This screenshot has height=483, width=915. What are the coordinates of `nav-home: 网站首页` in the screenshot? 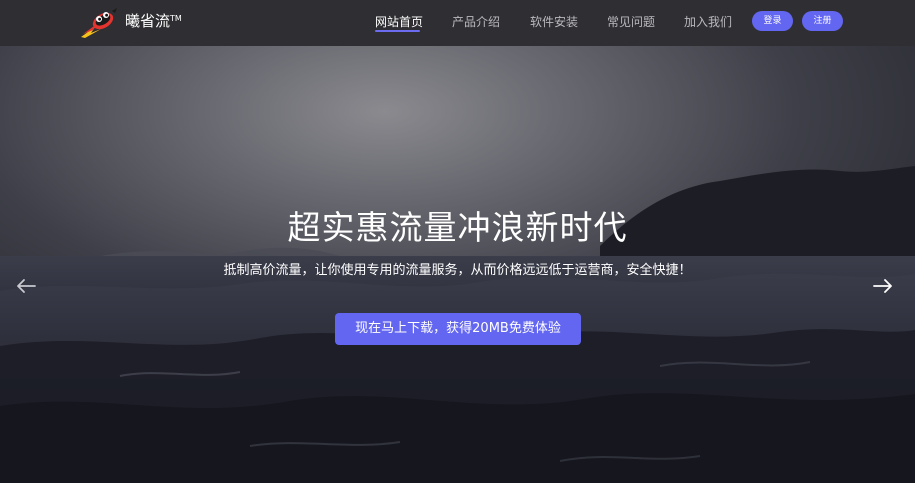 It's located at (399, 22).